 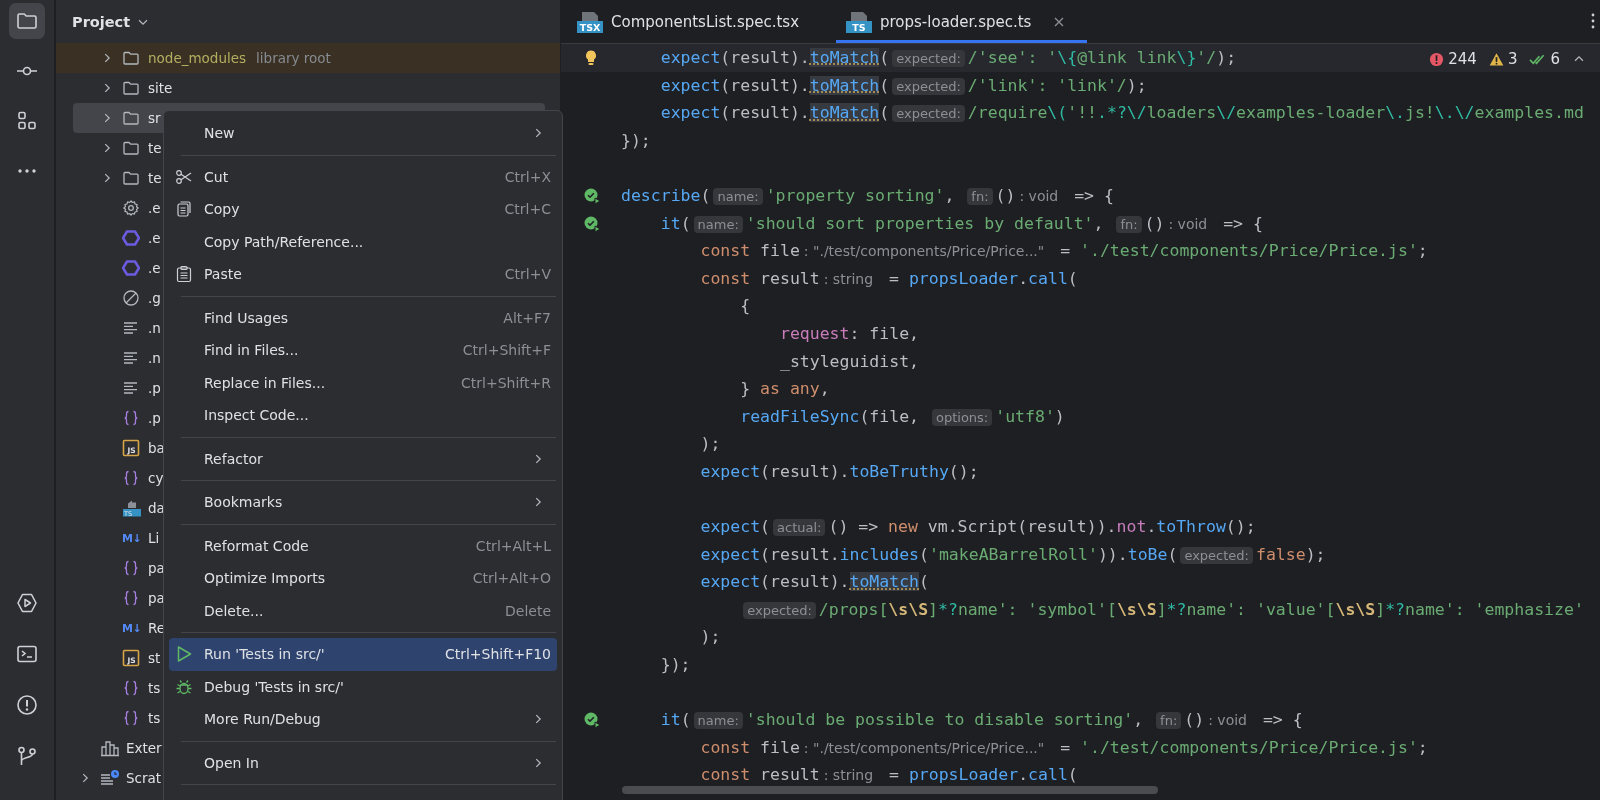 What do you see at coordinates (903, 85) in the screenshot?
I see `code-line: expect(result).toMatch( expected: /'link': 'link'/);` at bounding box center [903, 85].